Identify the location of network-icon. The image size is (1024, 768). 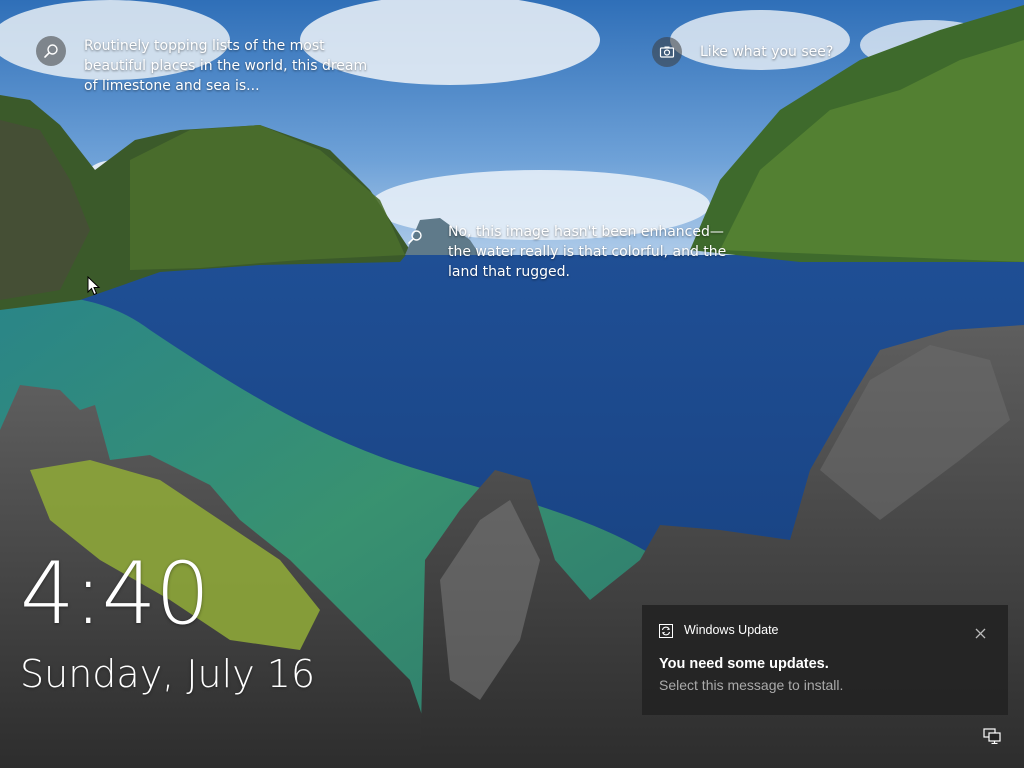
(992, 736).